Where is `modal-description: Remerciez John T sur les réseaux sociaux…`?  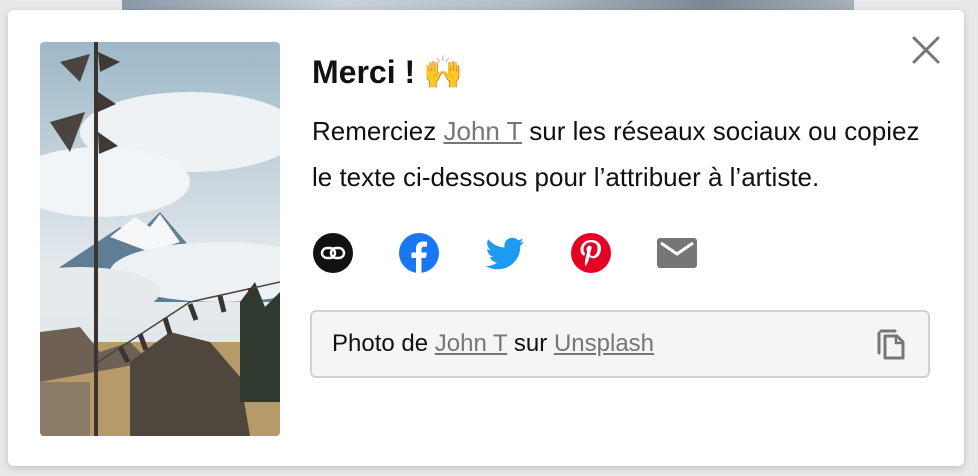
modal-description: Remerciez John T sur les réseaux sociaux… is located at coordinates (625, 154).